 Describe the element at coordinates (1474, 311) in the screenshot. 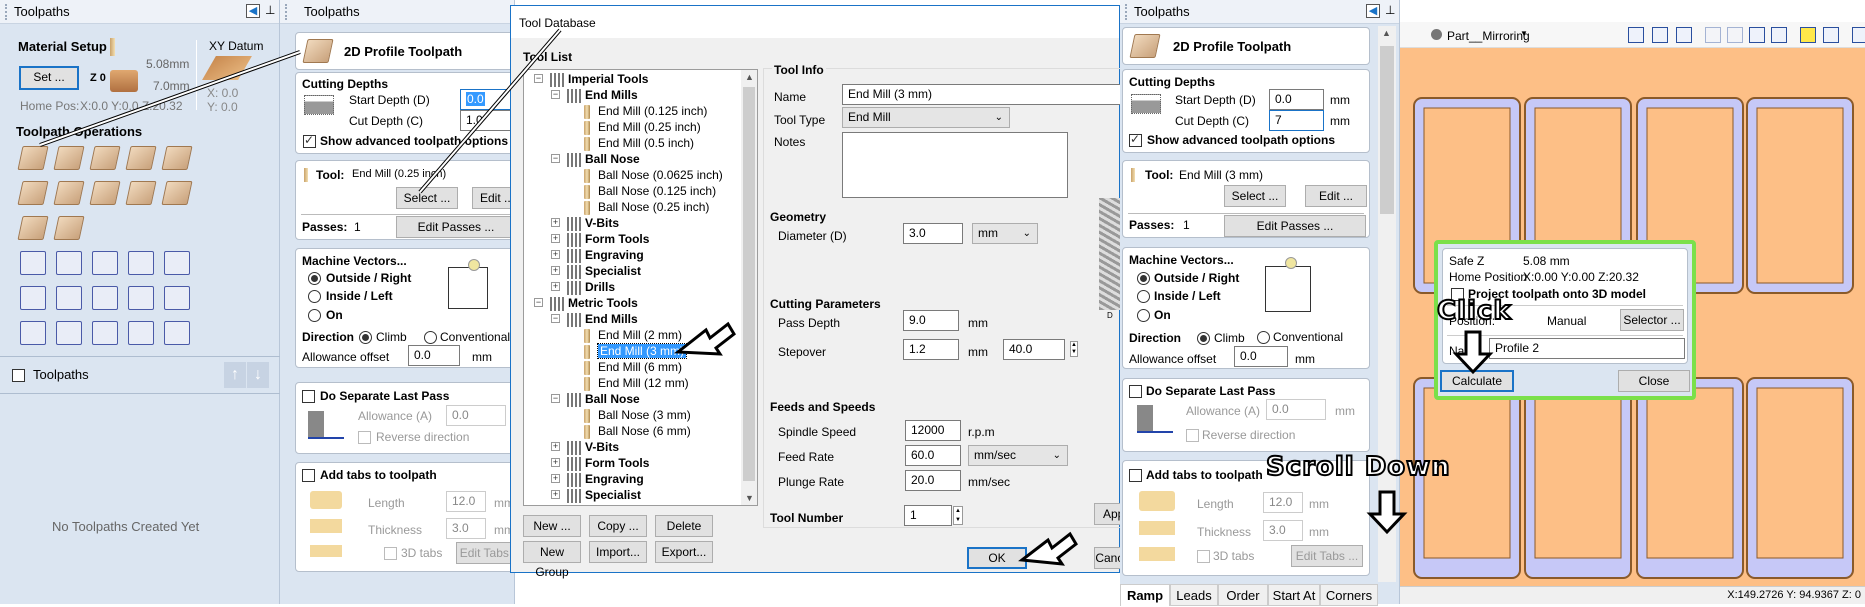

I see `click-annotation: Click` at that location.